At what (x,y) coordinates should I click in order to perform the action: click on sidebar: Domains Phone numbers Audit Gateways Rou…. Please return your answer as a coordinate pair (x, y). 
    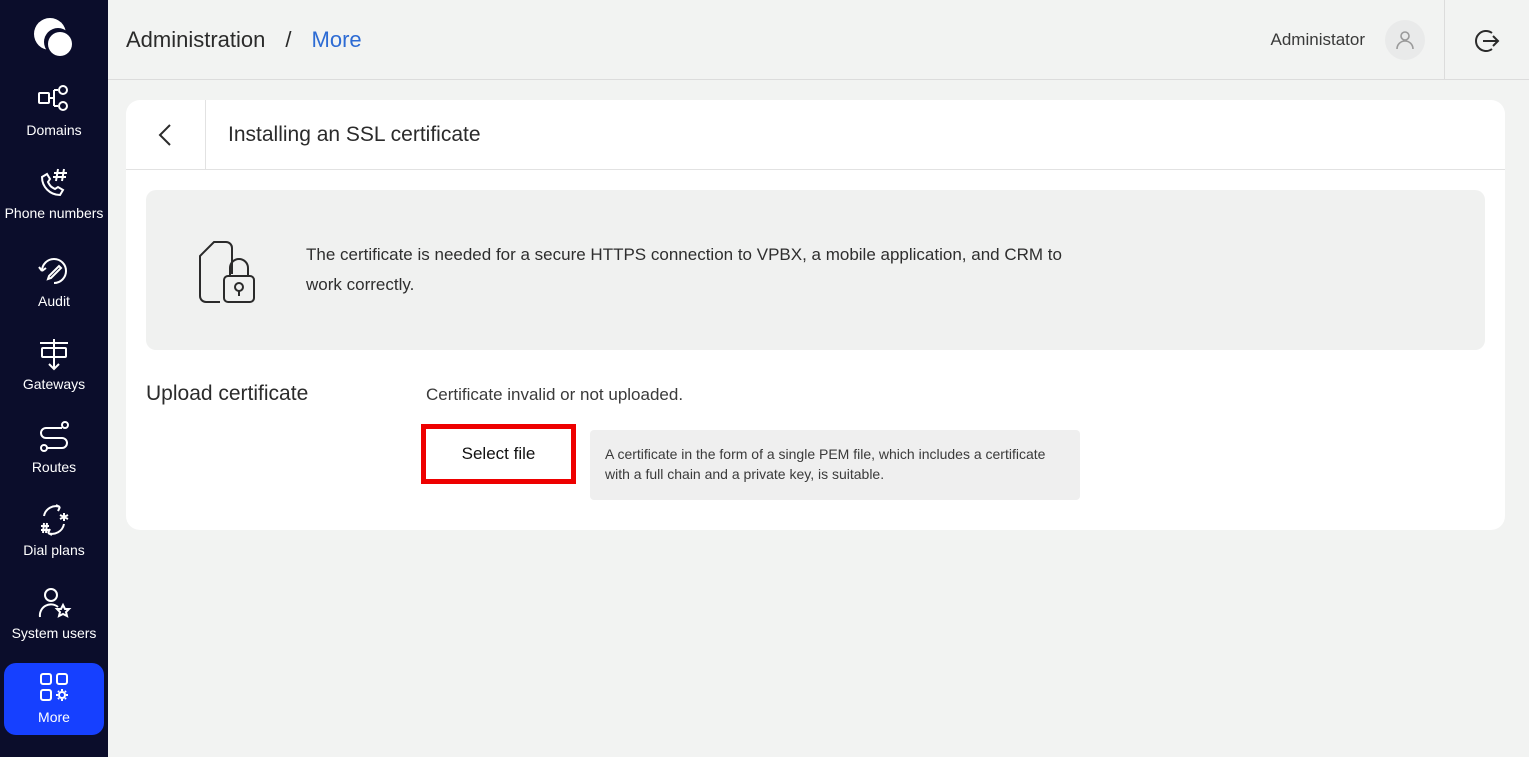
    Looking at the image, I should click on (54, 378).